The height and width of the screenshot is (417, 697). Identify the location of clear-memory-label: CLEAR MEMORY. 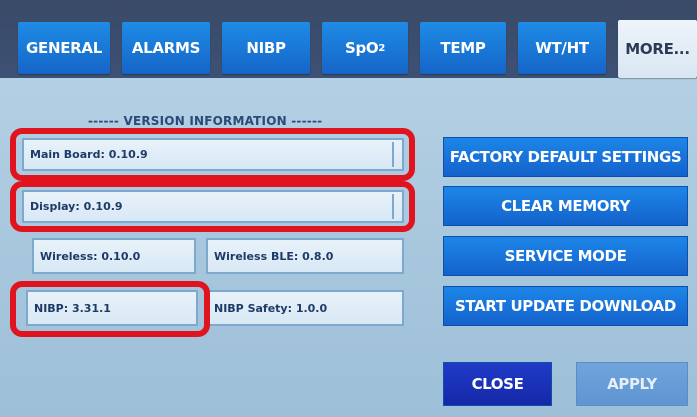
(565, 206).